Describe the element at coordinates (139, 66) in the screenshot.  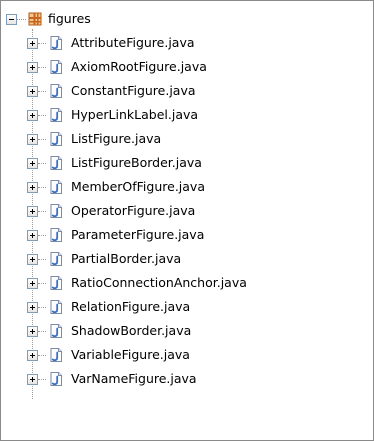
I see `java-file-label: AxiomRootFigure.java` at that location.